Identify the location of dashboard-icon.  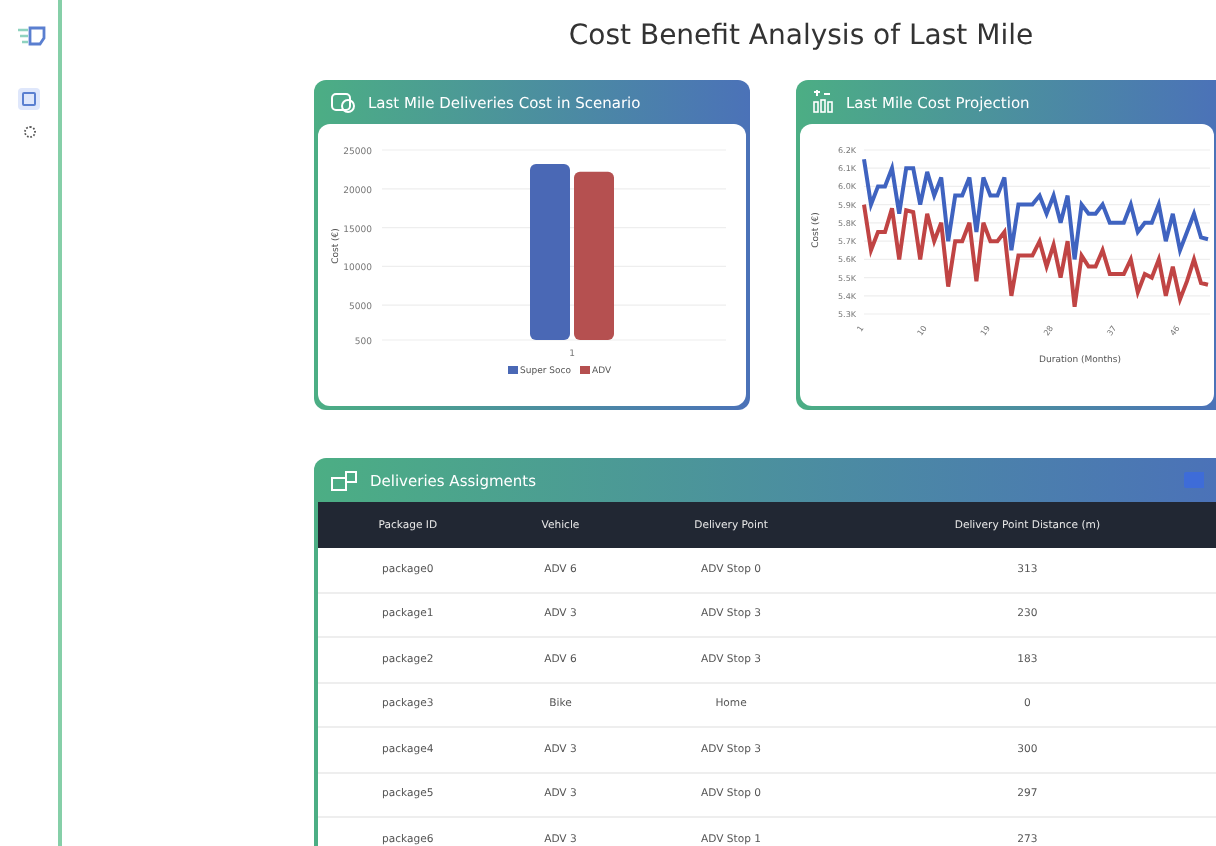
(29, 99).